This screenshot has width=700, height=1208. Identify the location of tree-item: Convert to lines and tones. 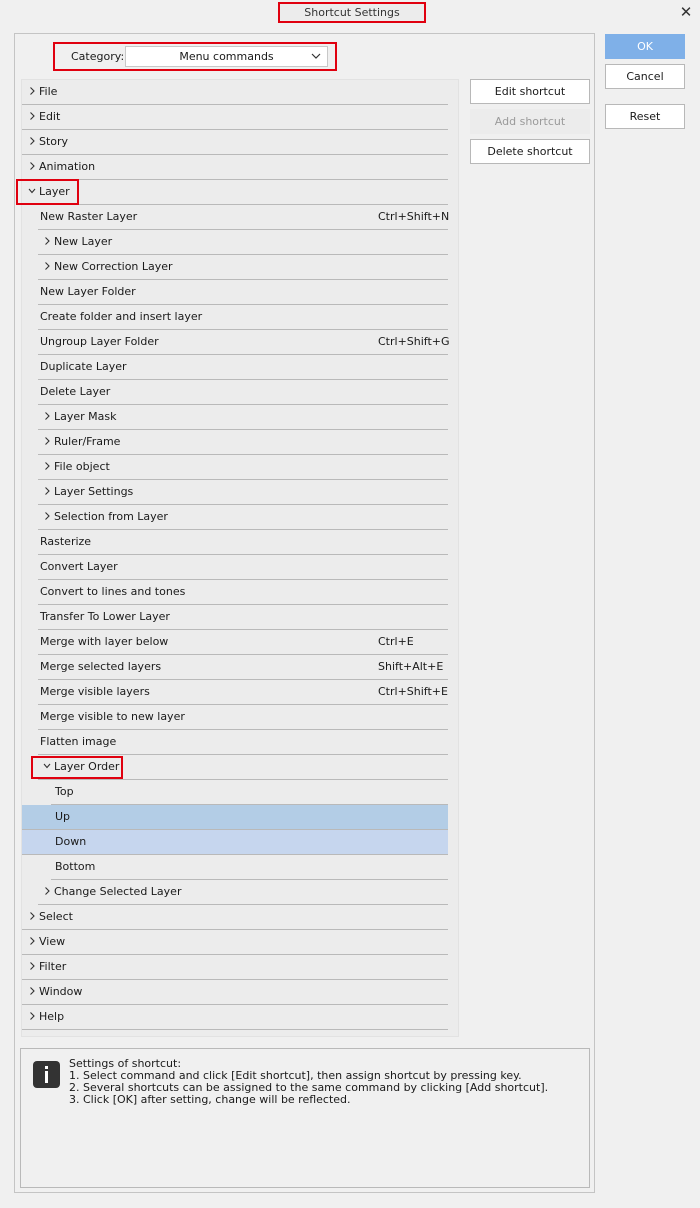
(243, 592).